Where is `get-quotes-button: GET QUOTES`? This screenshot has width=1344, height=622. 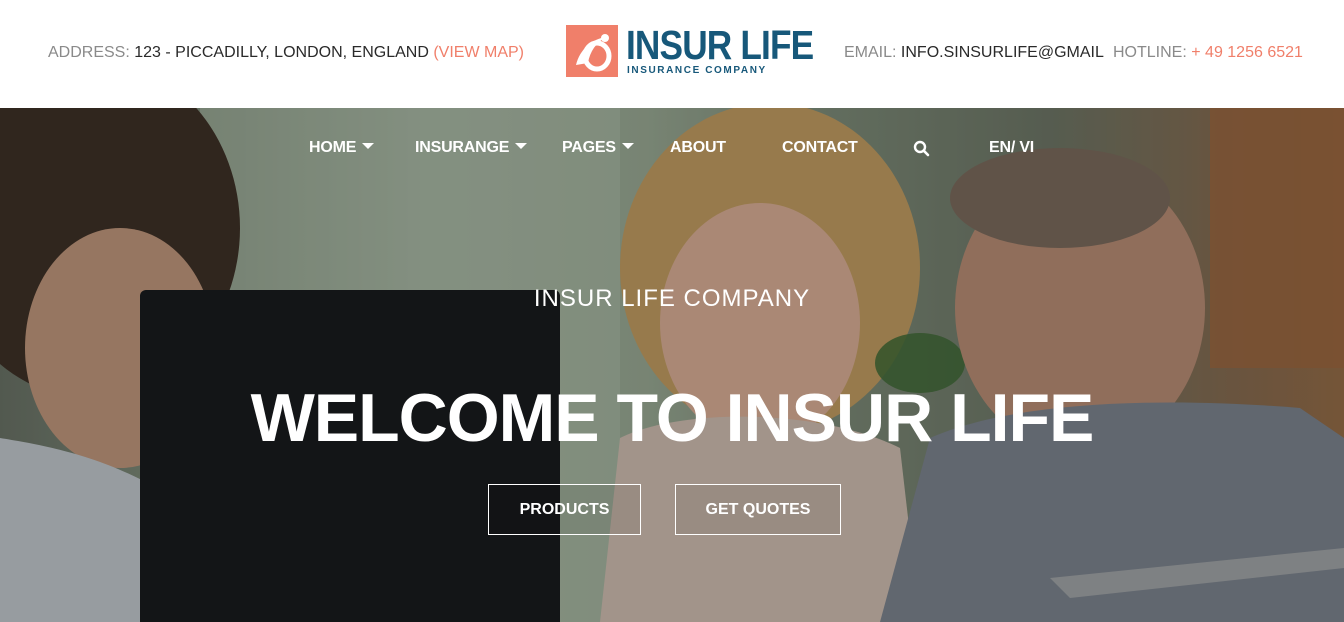
get-quotes-button: GET QUOTES is located at coordinates (758, 509).